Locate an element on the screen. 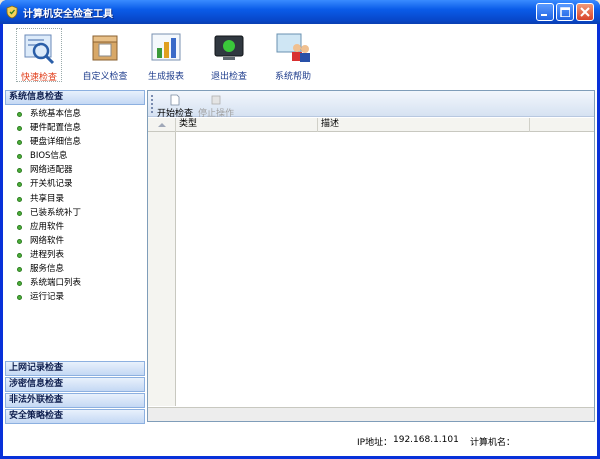 The height and width of the screenshot is (459, 600). toolbar-label: 系统帮助 is located at coordinates (292, 77).